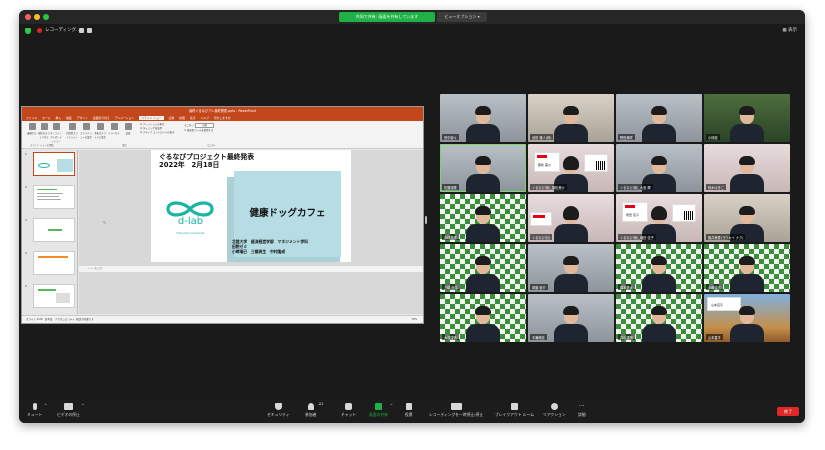  I want to click on sharing-banner: 共同で共有: 画面を共有しています, so click(387, 17).